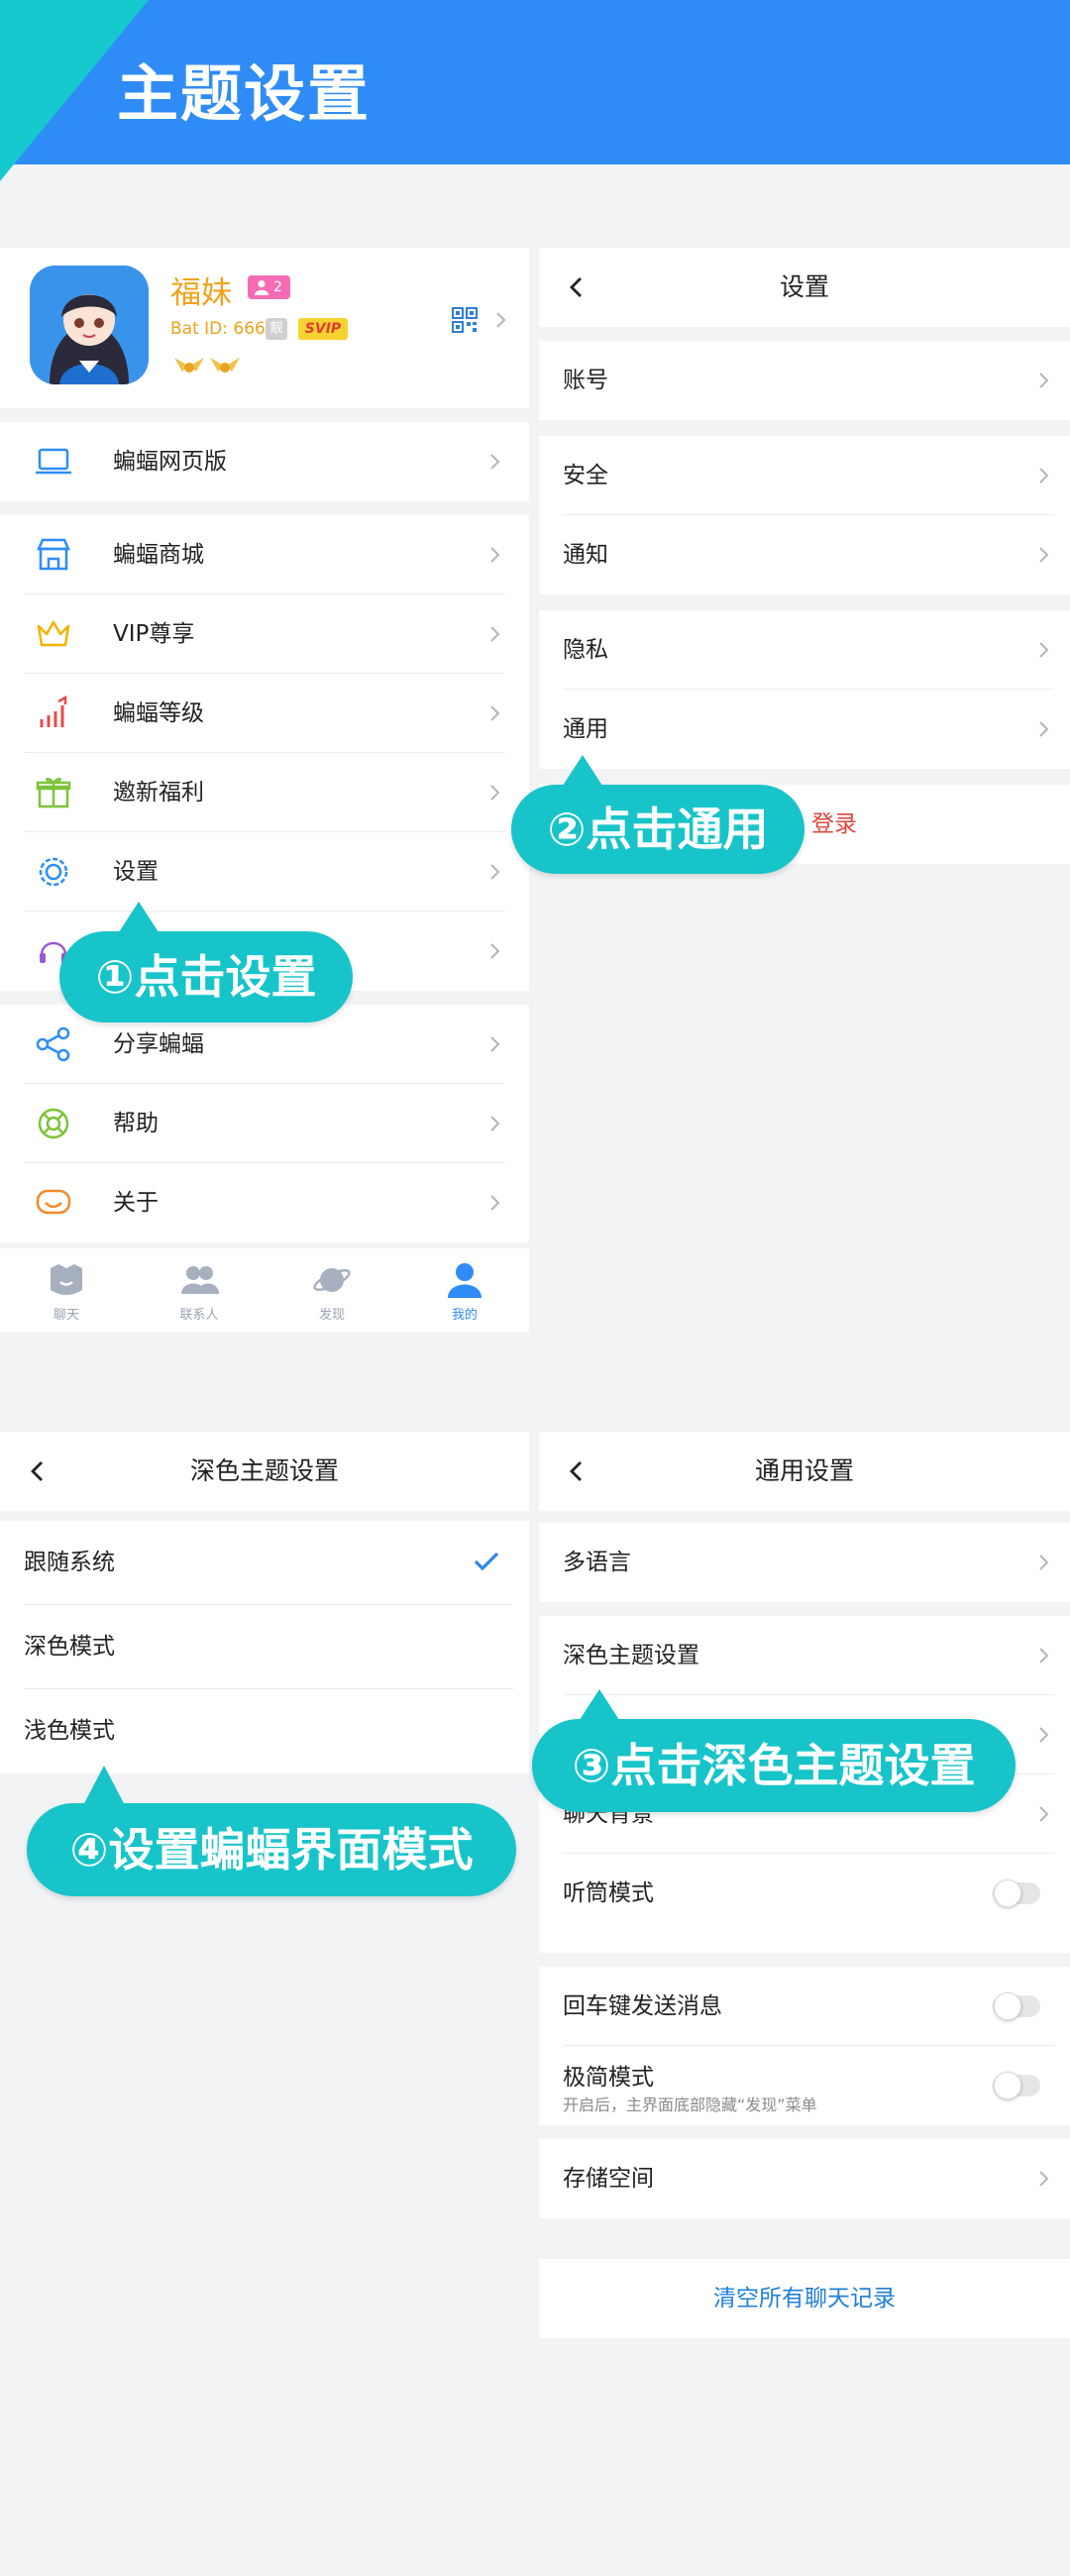 Image resolution: width=1070 pixels, height=2576 pixels. I want to click on general-group-language: 多语言, so click(804, 1562).